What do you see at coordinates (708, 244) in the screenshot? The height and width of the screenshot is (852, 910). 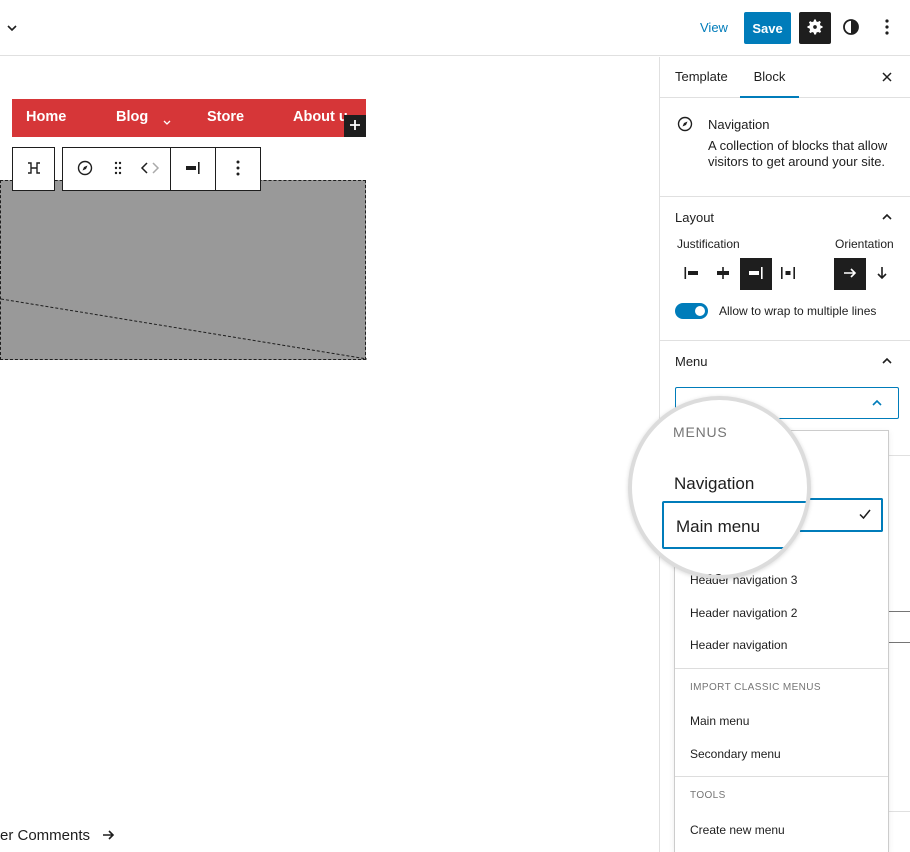 I see `justification-label: Justification` at bounding box center [708, 244].